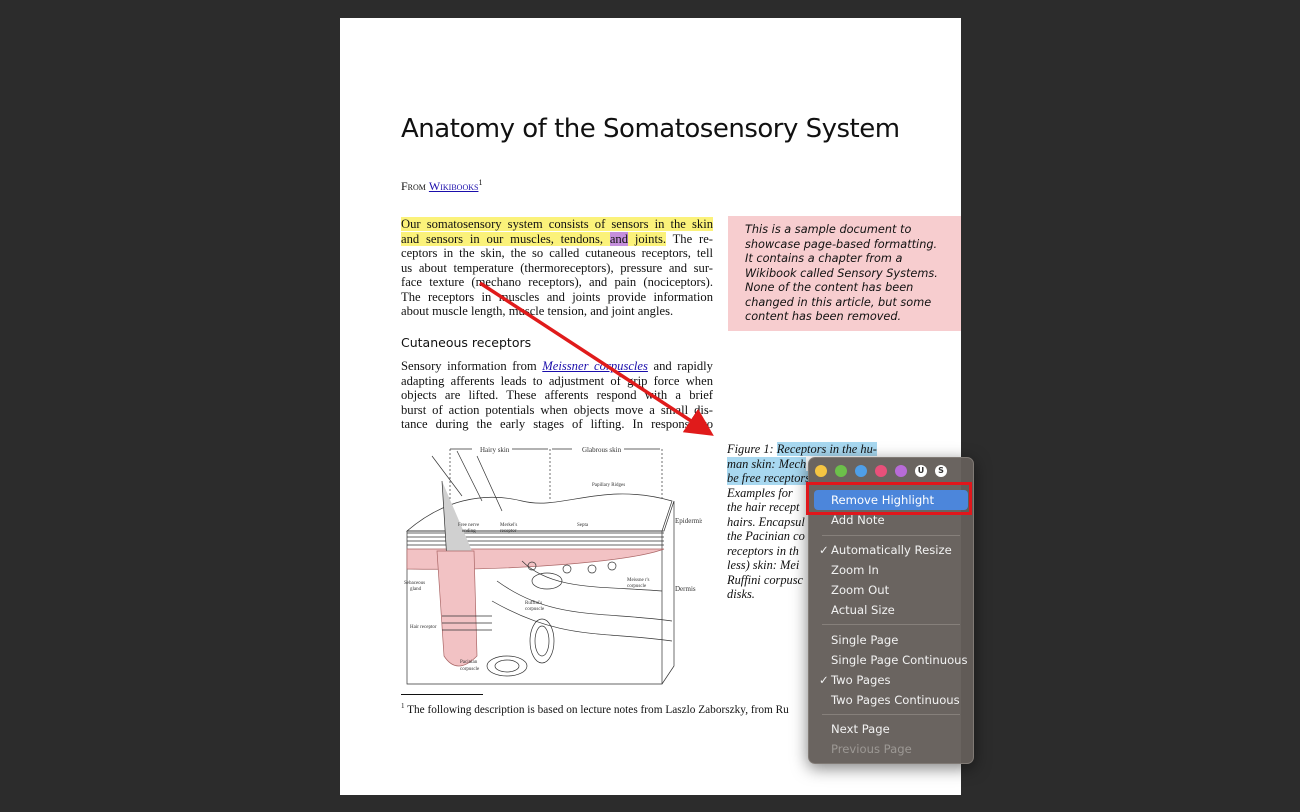  What do you see at coordinates (861, 471) in the screenshot?
I see `blue-color-button` at bounding box center [861, 471].